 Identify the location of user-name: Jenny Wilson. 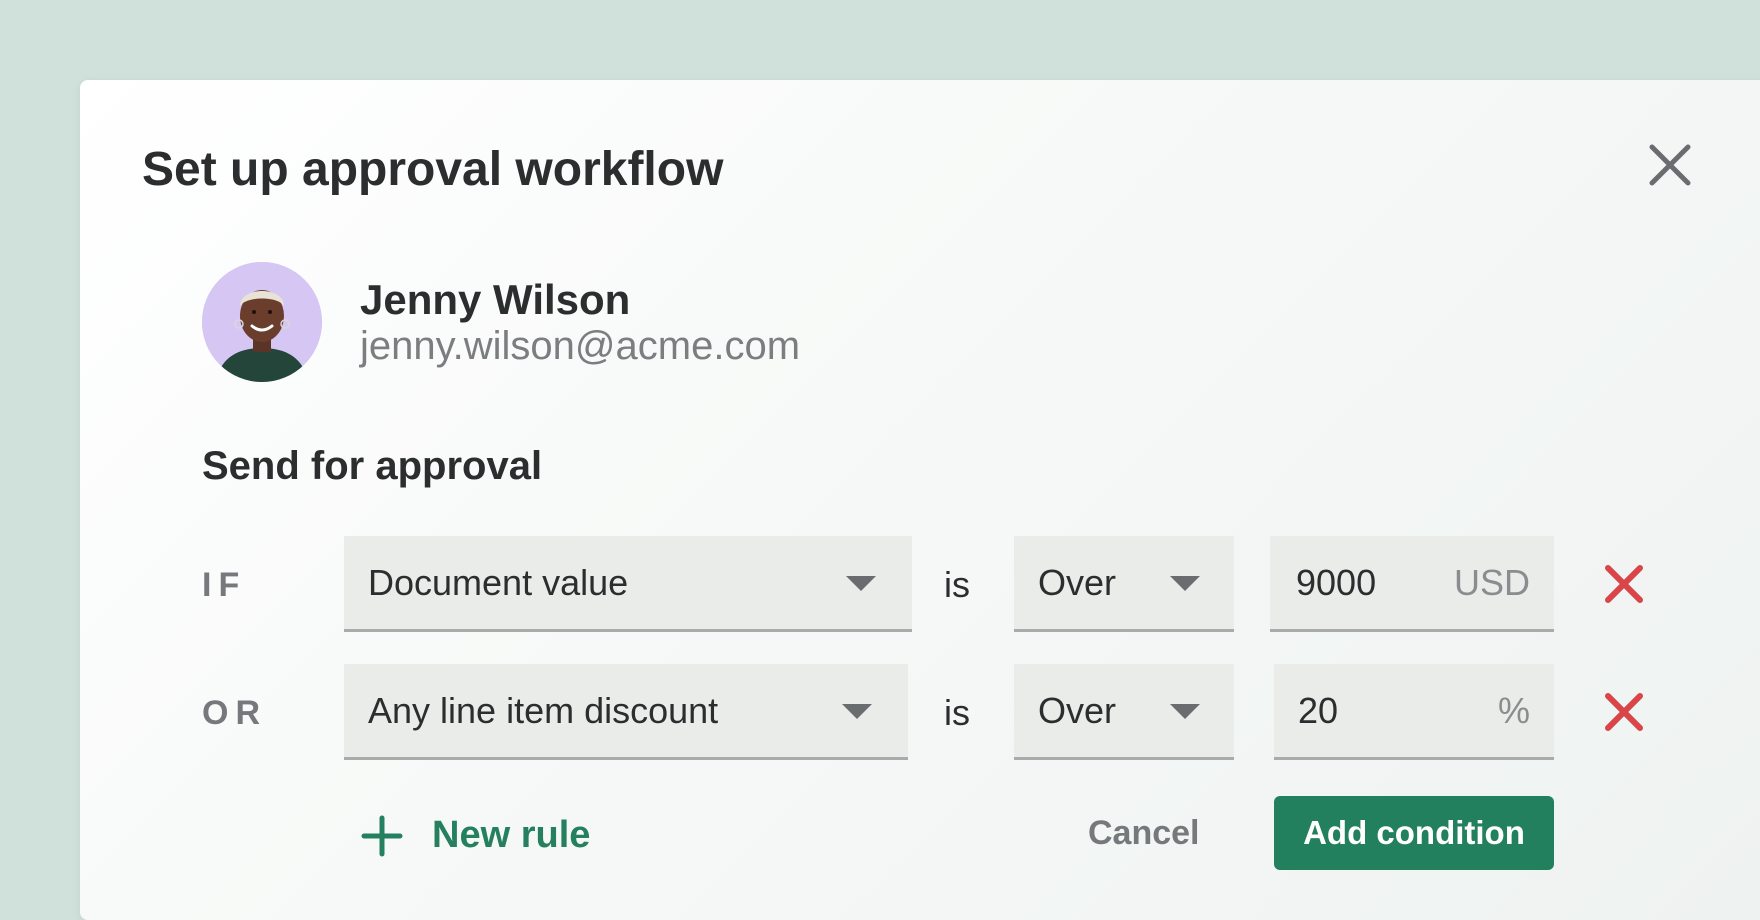
(495, 299).